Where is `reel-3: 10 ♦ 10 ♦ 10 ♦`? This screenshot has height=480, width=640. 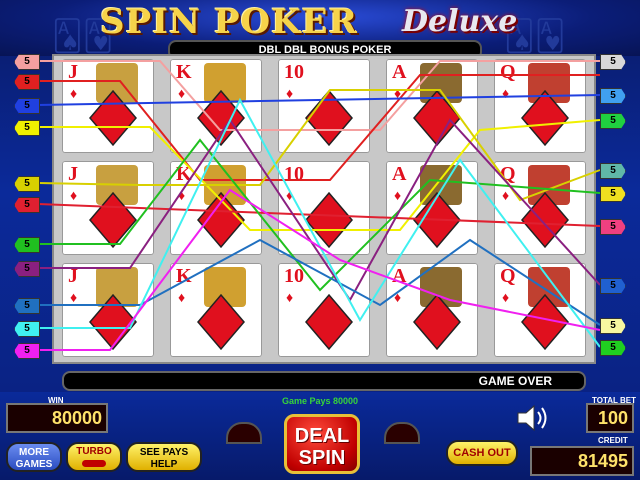
reel-3: 10 ♦ 10 ♦ 10 ♦ is located at coordinates (323, 209).